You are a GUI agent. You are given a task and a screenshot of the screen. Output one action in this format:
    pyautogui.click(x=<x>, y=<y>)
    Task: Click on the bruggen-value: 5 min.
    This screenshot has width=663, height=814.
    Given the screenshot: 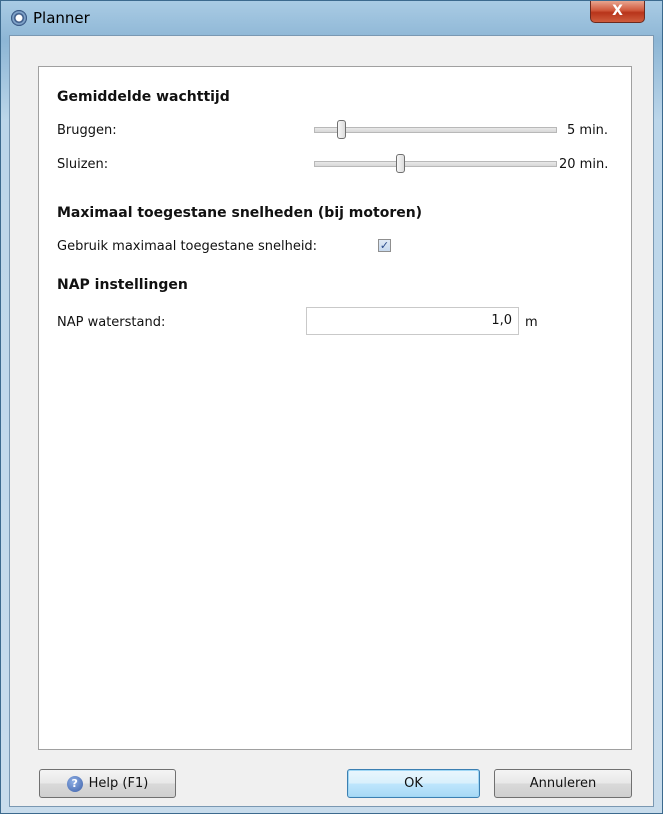 What is the action you would take?
    pyautogui.click(x=588, y=130)
    